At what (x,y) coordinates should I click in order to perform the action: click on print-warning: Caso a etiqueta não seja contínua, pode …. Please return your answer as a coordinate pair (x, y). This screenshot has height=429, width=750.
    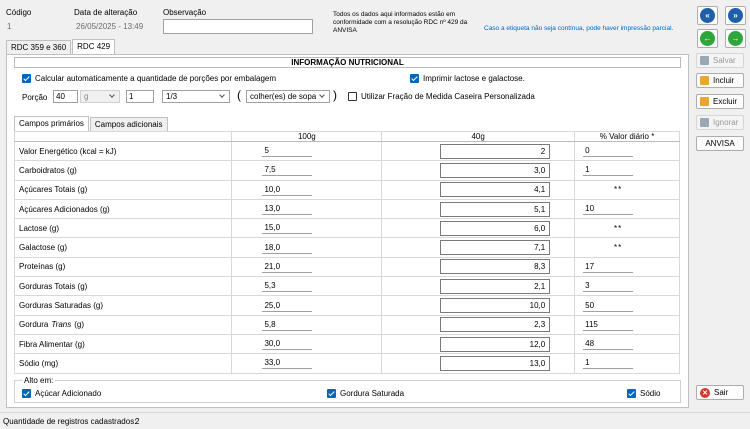
    Looking at the image, I should click on (579, 28).